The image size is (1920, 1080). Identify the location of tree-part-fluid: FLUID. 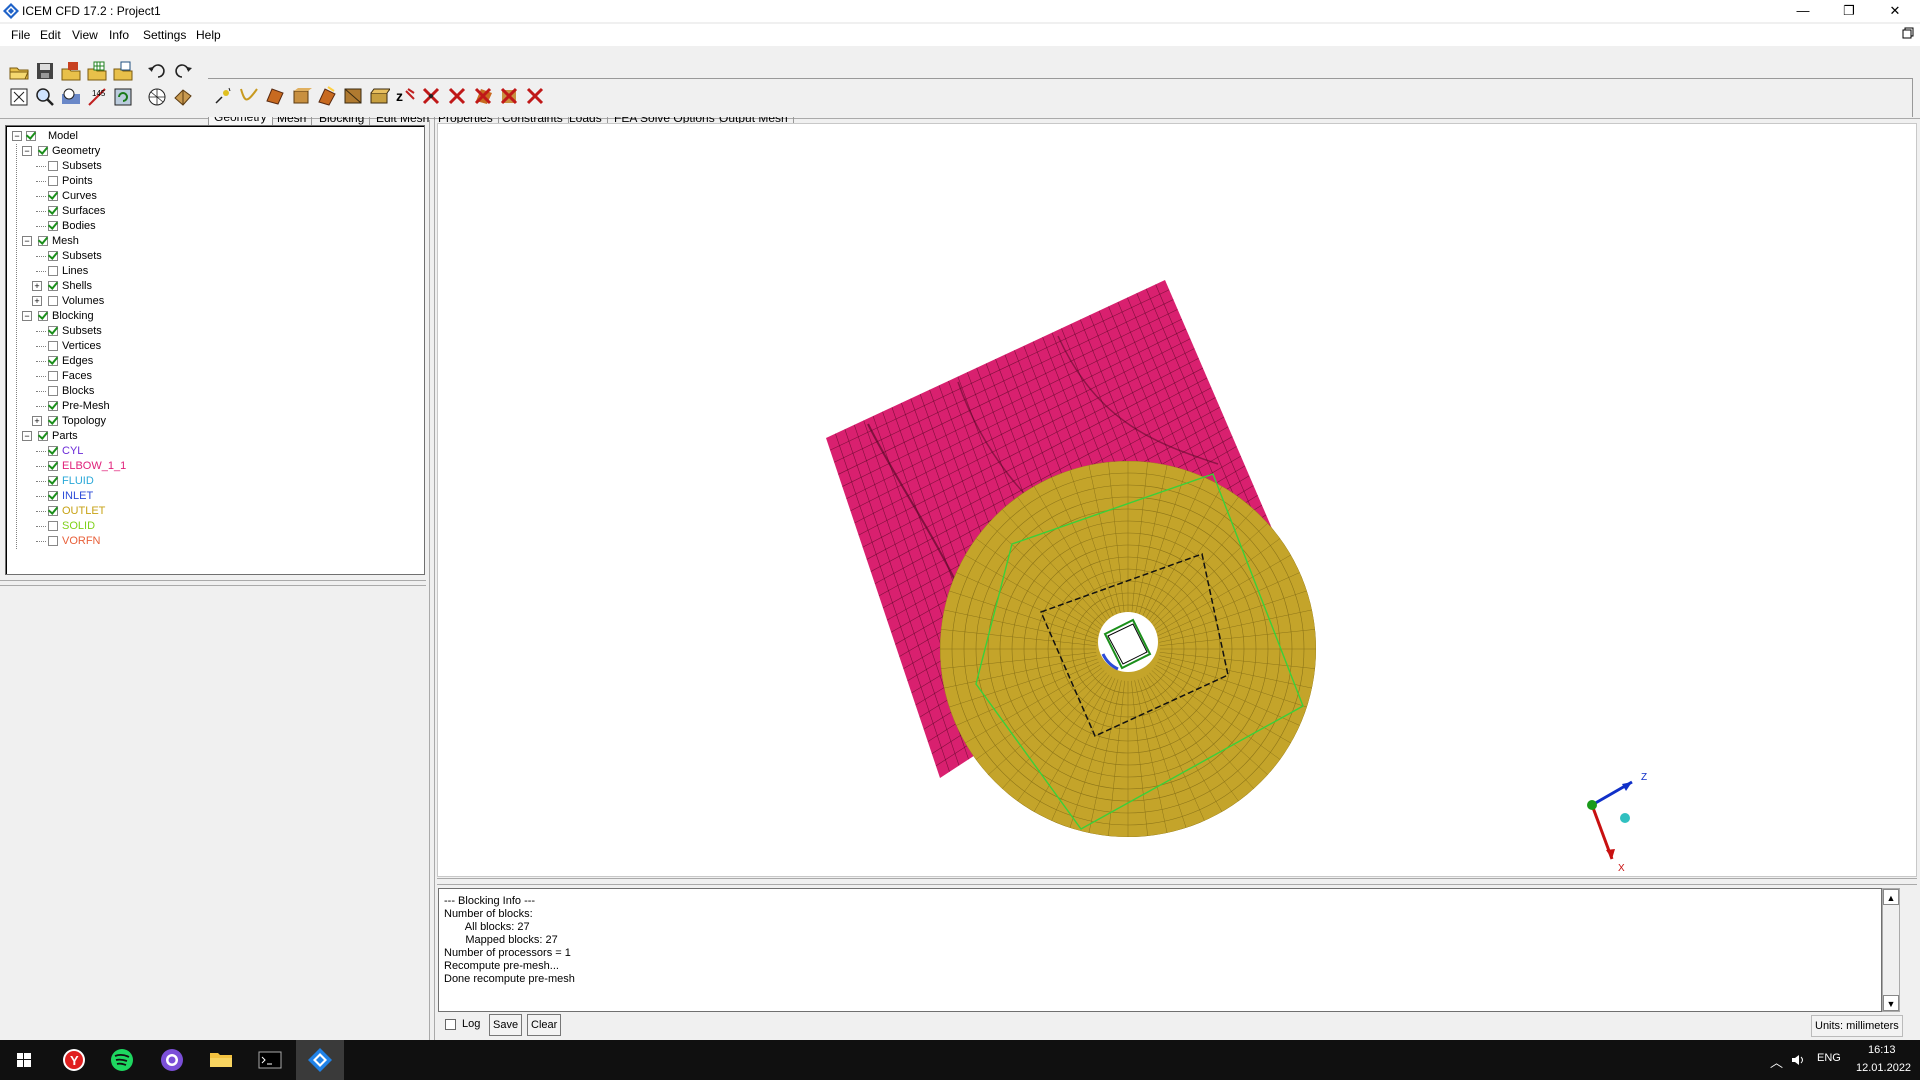
(211, 481).